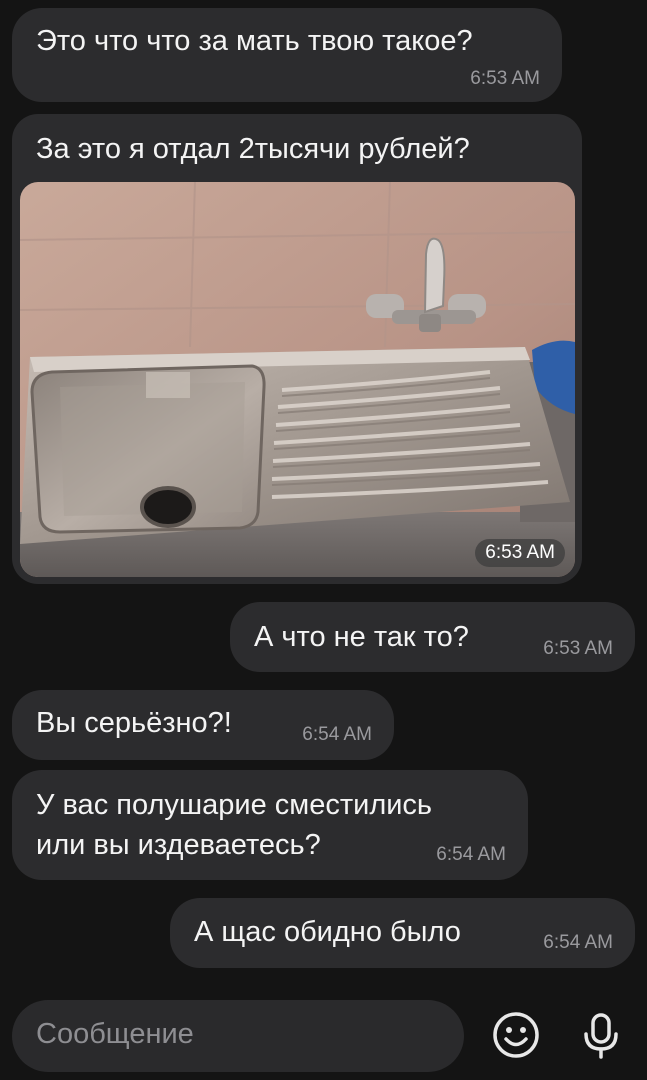 The image size is (647, 1080). I want to click on message-text-line-2: или вы издеваетесь?, so click(178, 845).